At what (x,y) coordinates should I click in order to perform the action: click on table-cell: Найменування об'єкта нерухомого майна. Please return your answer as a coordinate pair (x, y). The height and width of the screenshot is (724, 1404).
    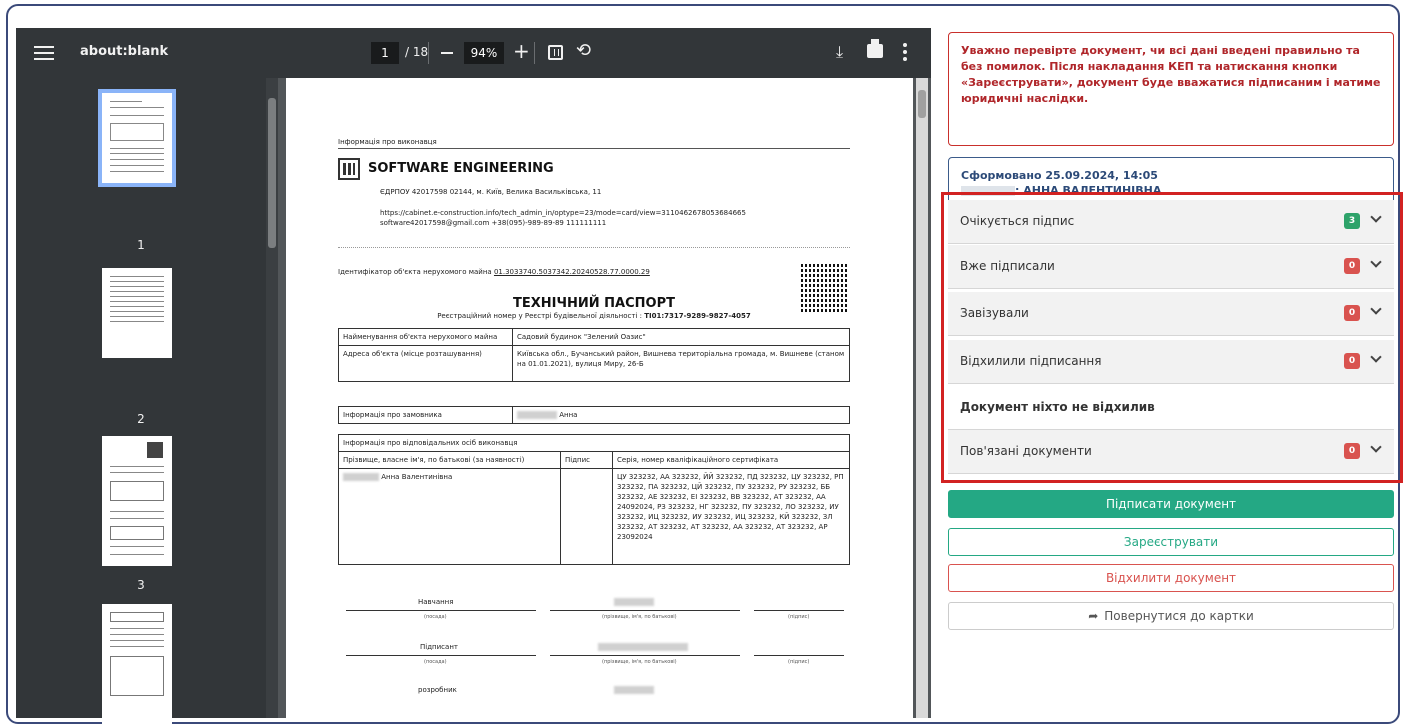
    Looking at the image, I should click on (425, 337).